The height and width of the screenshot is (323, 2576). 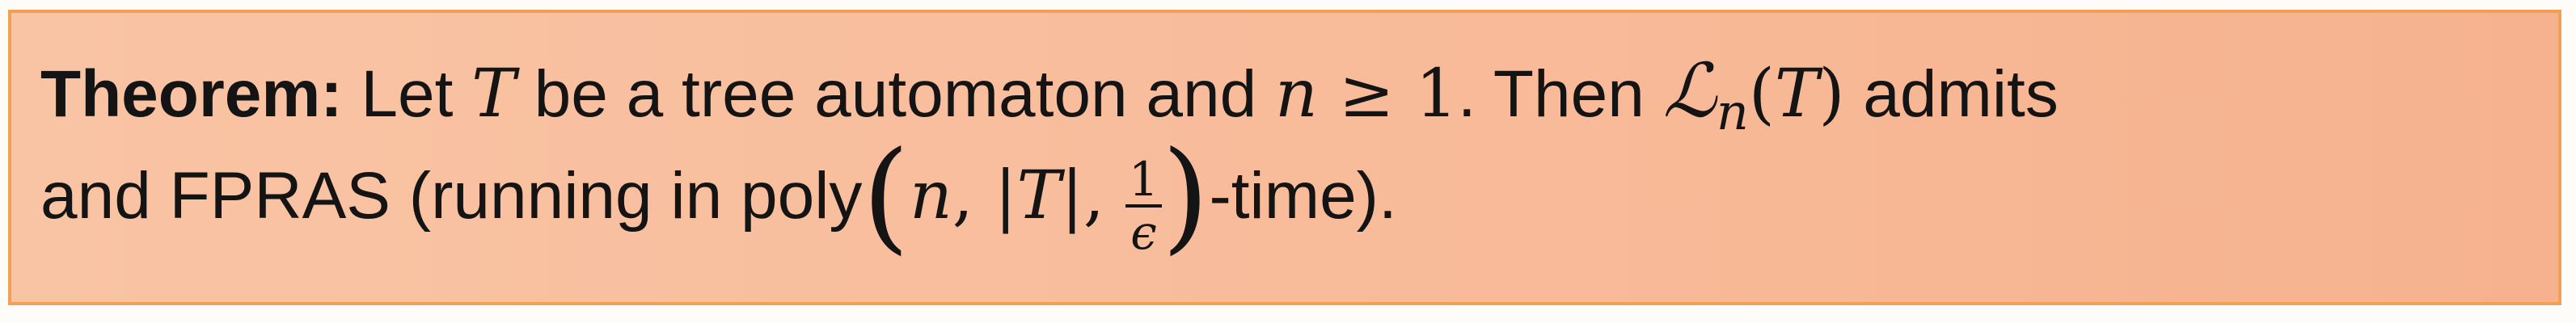 I want to click on math-fraction-one-over-epsilon: 1ϵ, so click(x=1143, y=206).